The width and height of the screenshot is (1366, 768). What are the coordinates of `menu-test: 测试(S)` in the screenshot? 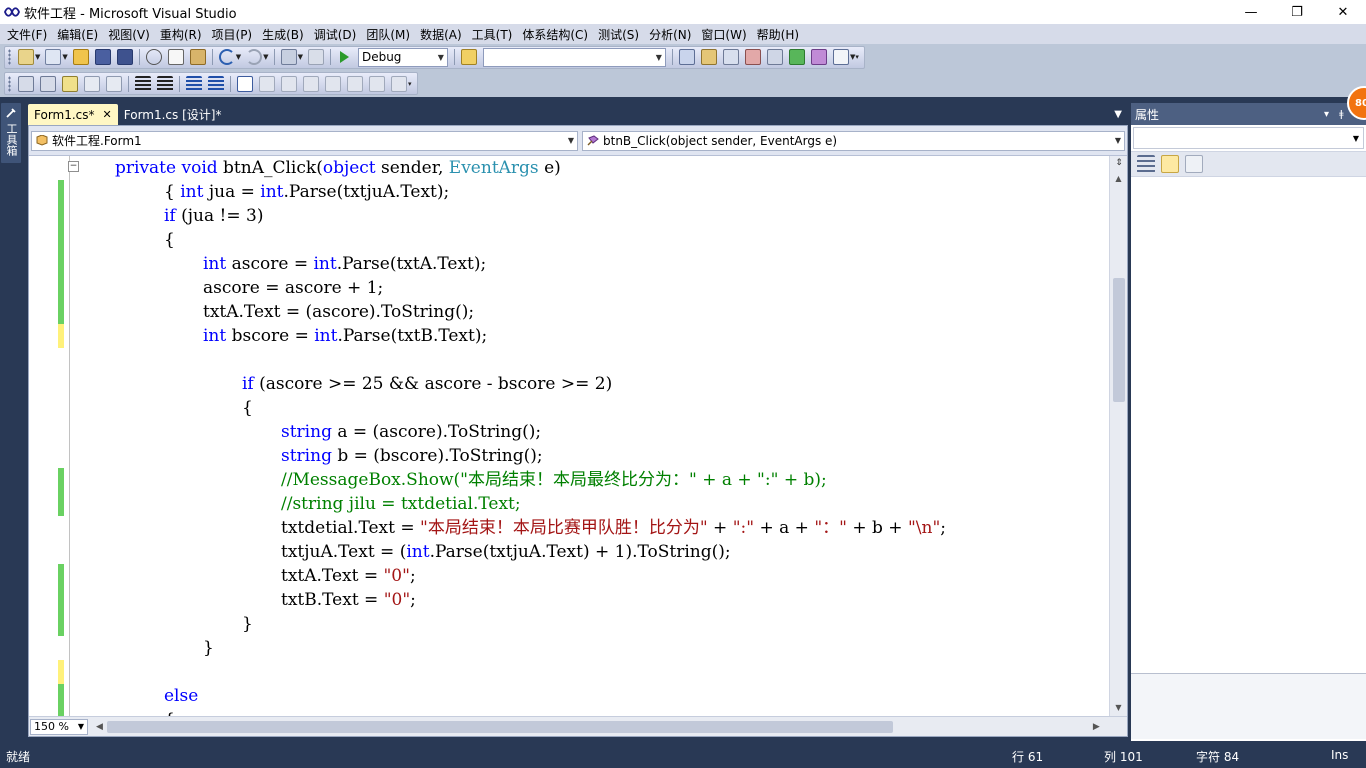 It's located at (618, 34).